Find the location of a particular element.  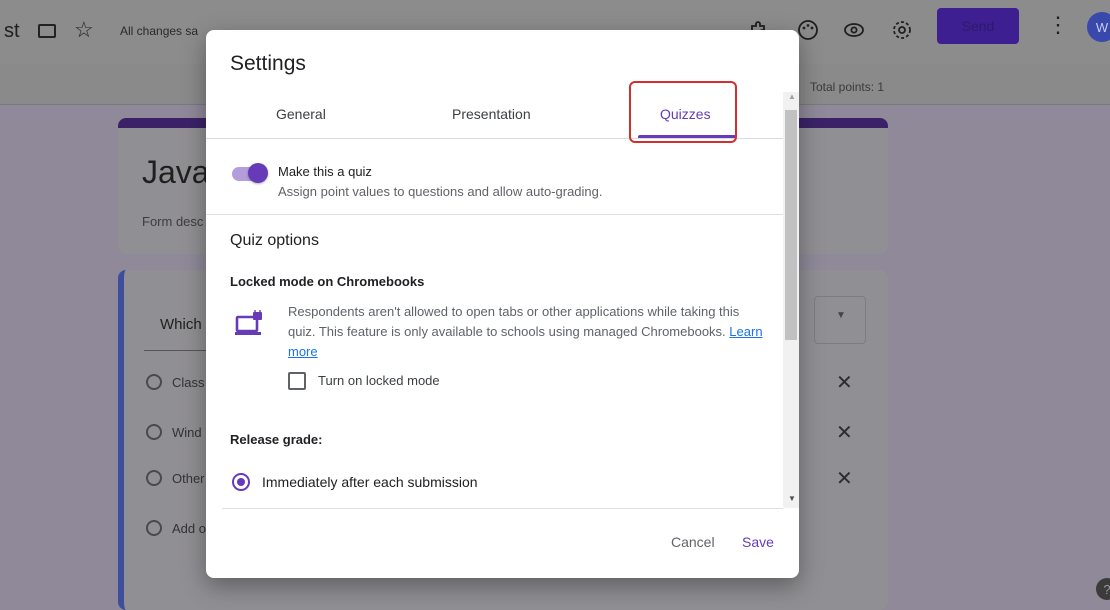

radio-selected-dot is located at coordinates (241, 482).